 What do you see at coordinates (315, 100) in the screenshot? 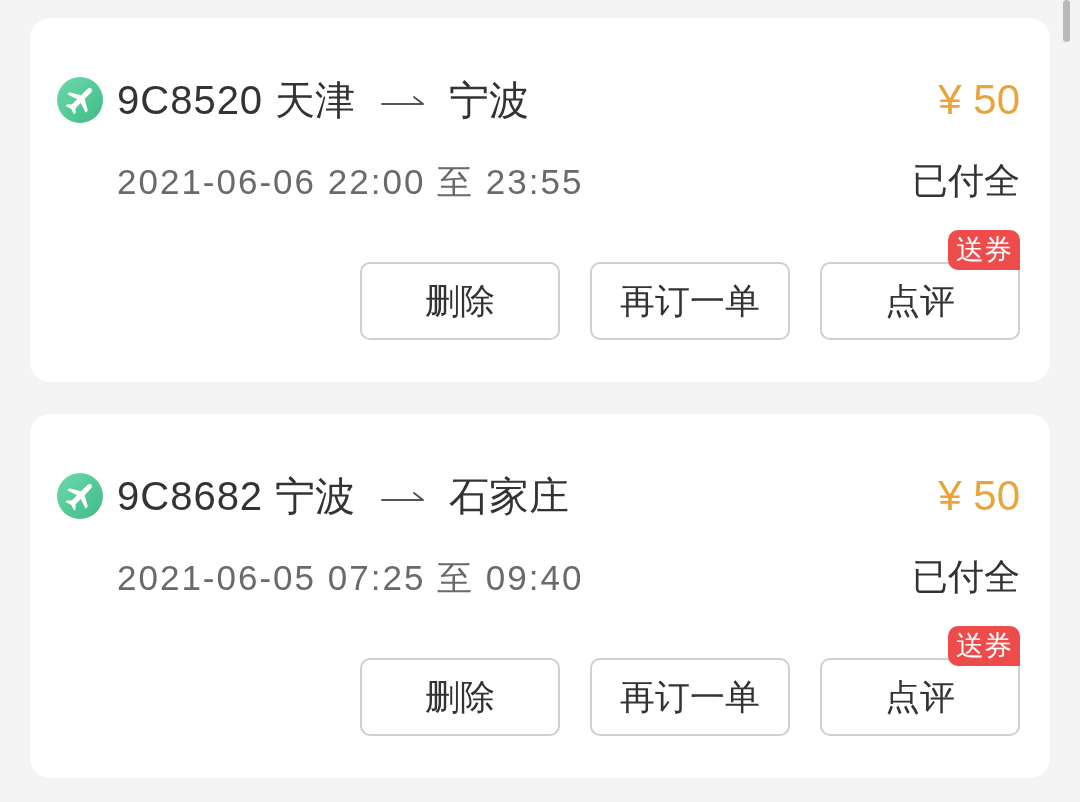
I see `origin-city: 天津` at bounding box center [315, 100].